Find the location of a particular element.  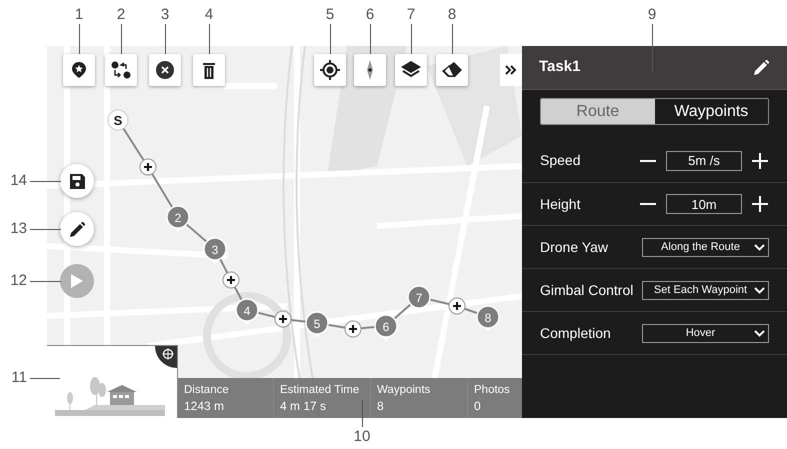

target-icon is located at coordinates (166, 357).